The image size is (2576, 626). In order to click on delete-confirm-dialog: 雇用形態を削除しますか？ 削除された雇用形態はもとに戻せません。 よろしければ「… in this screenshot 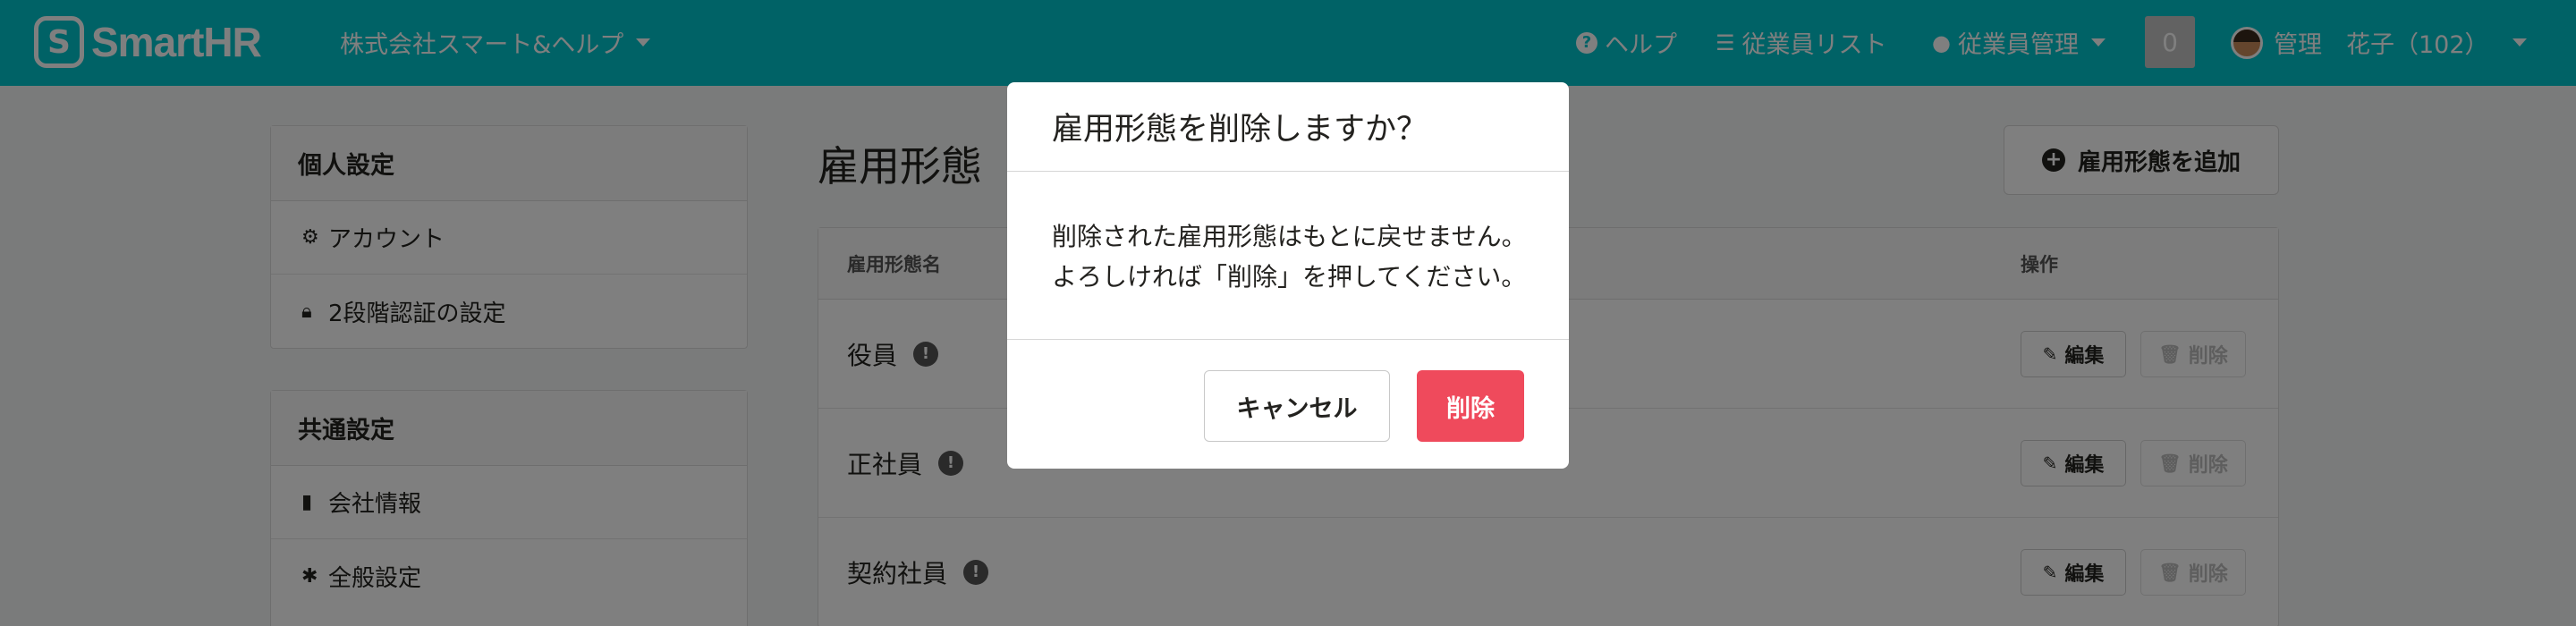, I will do `click(1288, 275)`.